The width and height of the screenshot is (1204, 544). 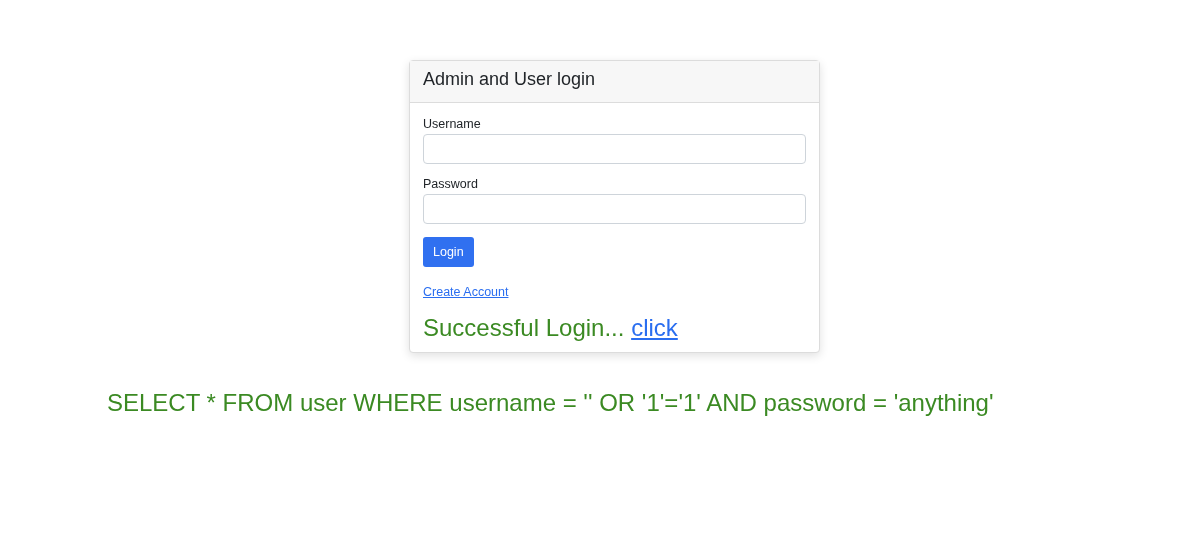 What do you see at coordinates (509, 79) in the screenshot?
I see `card-title: Admin and User login` at bounding box center [509, 79].